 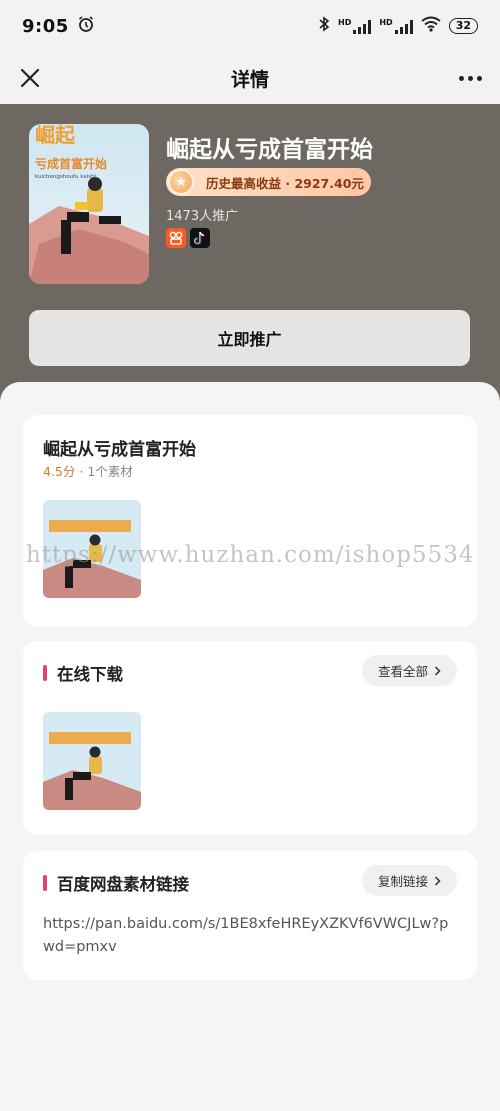 What do you see at coordinates (176, 238) in the screenshot?
I see `kuaishou-icon` at bounding box center [176, 238].